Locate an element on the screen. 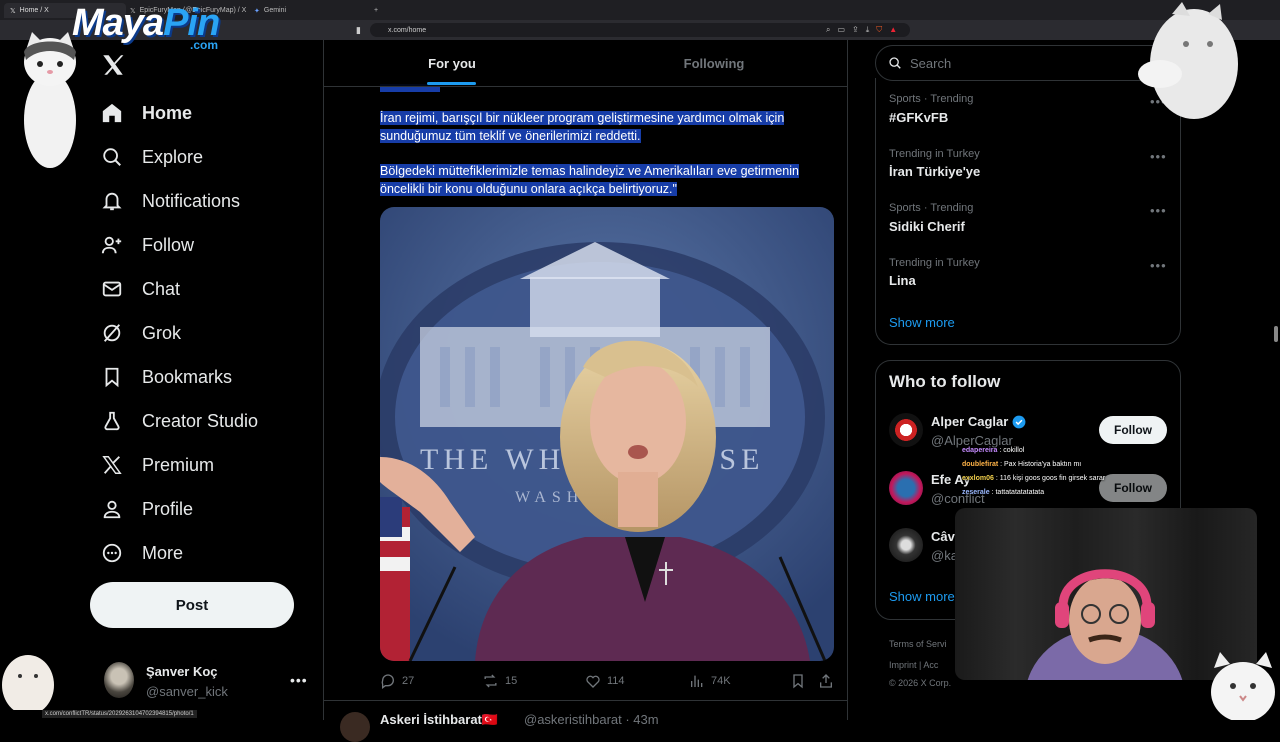 The height and width of the screenshot is (742, 1280). browser-tab-gemini: ✦ Gemini is located at coordinates (309, 10).